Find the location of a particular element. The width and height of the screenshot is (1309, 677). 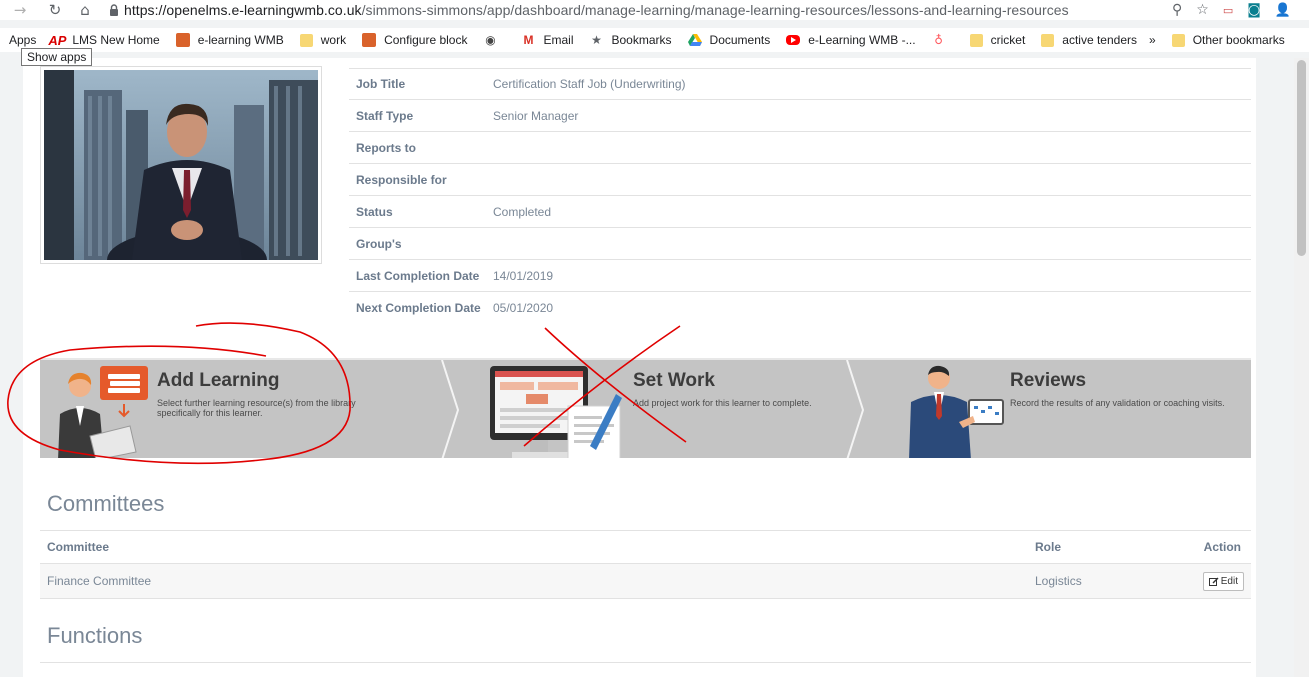

bookmark-: » is located at coordinates (1152, 40).